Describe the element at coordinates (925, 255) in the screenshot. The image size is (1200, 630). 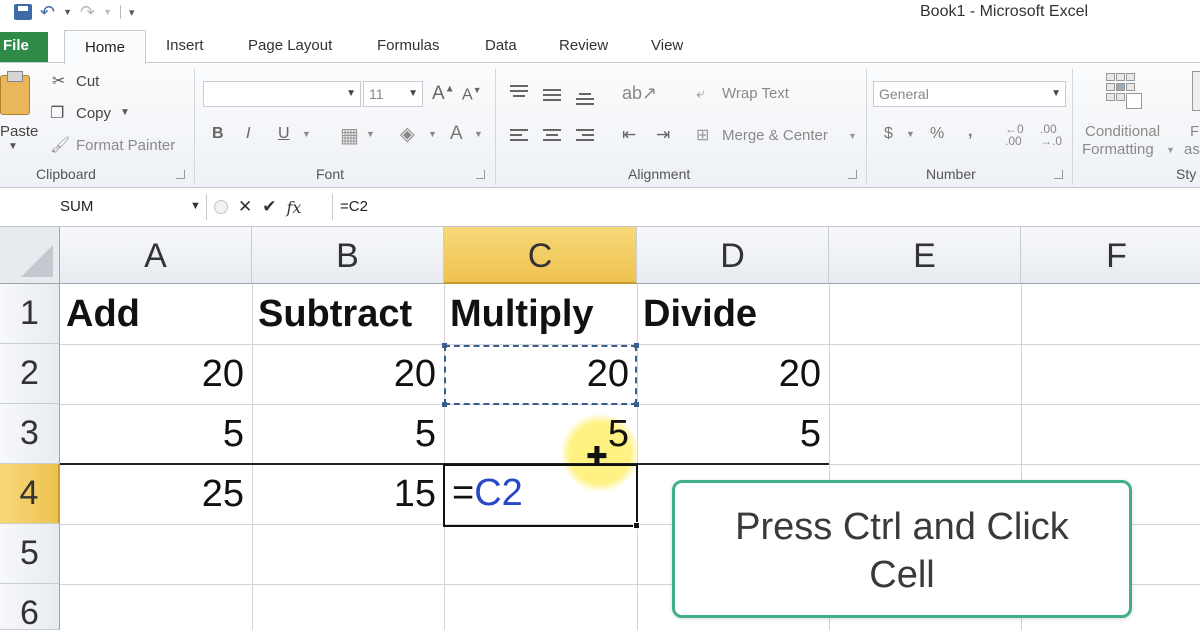
I see `column-header-e: E` at that location.